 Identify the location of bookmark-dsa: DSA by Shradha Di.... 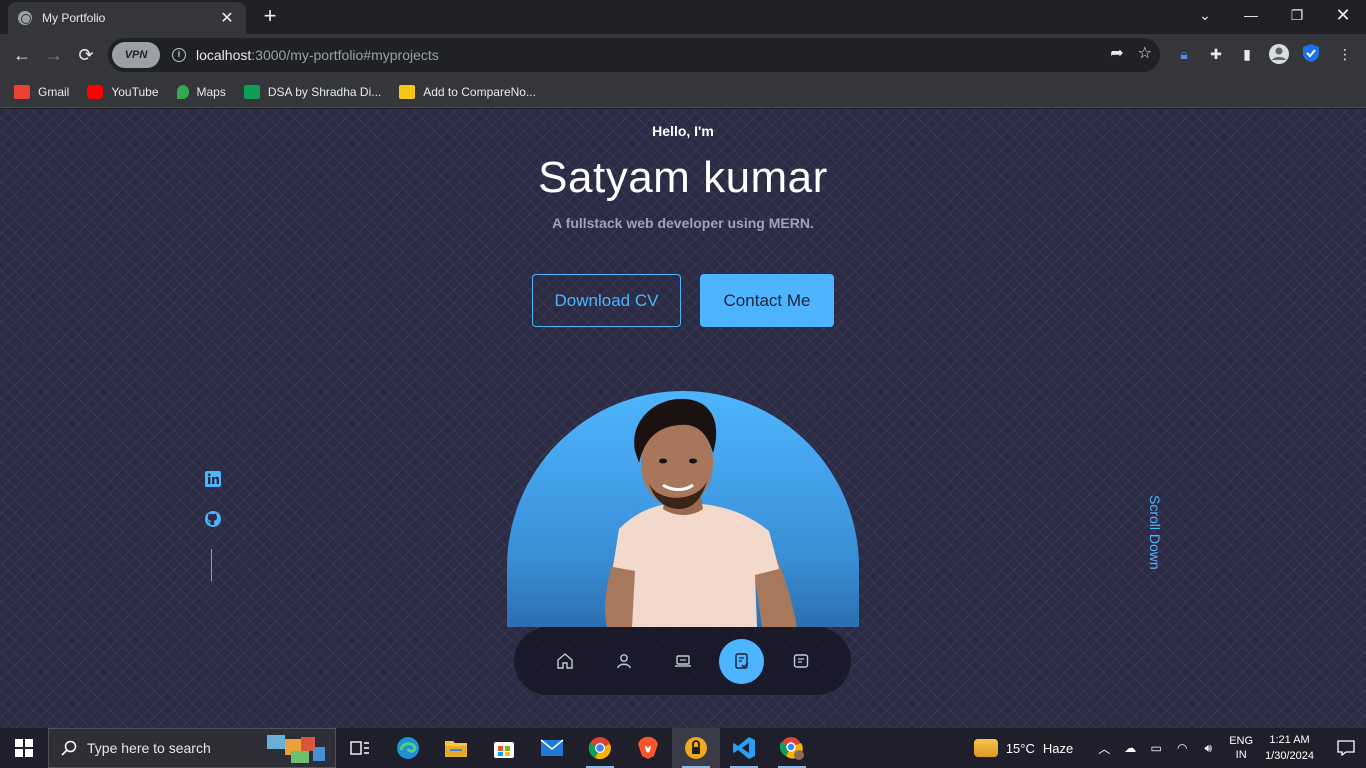
(312, 91).